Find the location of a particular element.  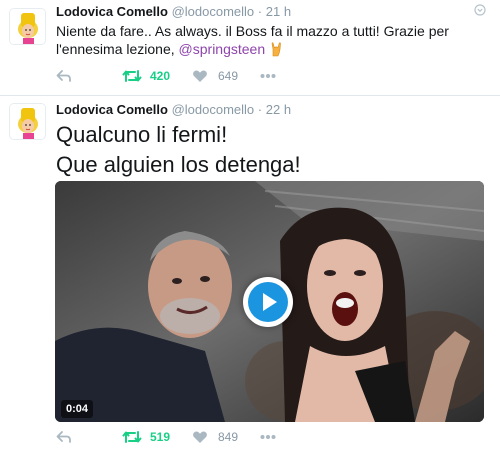

tweet-header: Lodovica Comello @lodocomello · 21 h is located at coordinates (173, 12).